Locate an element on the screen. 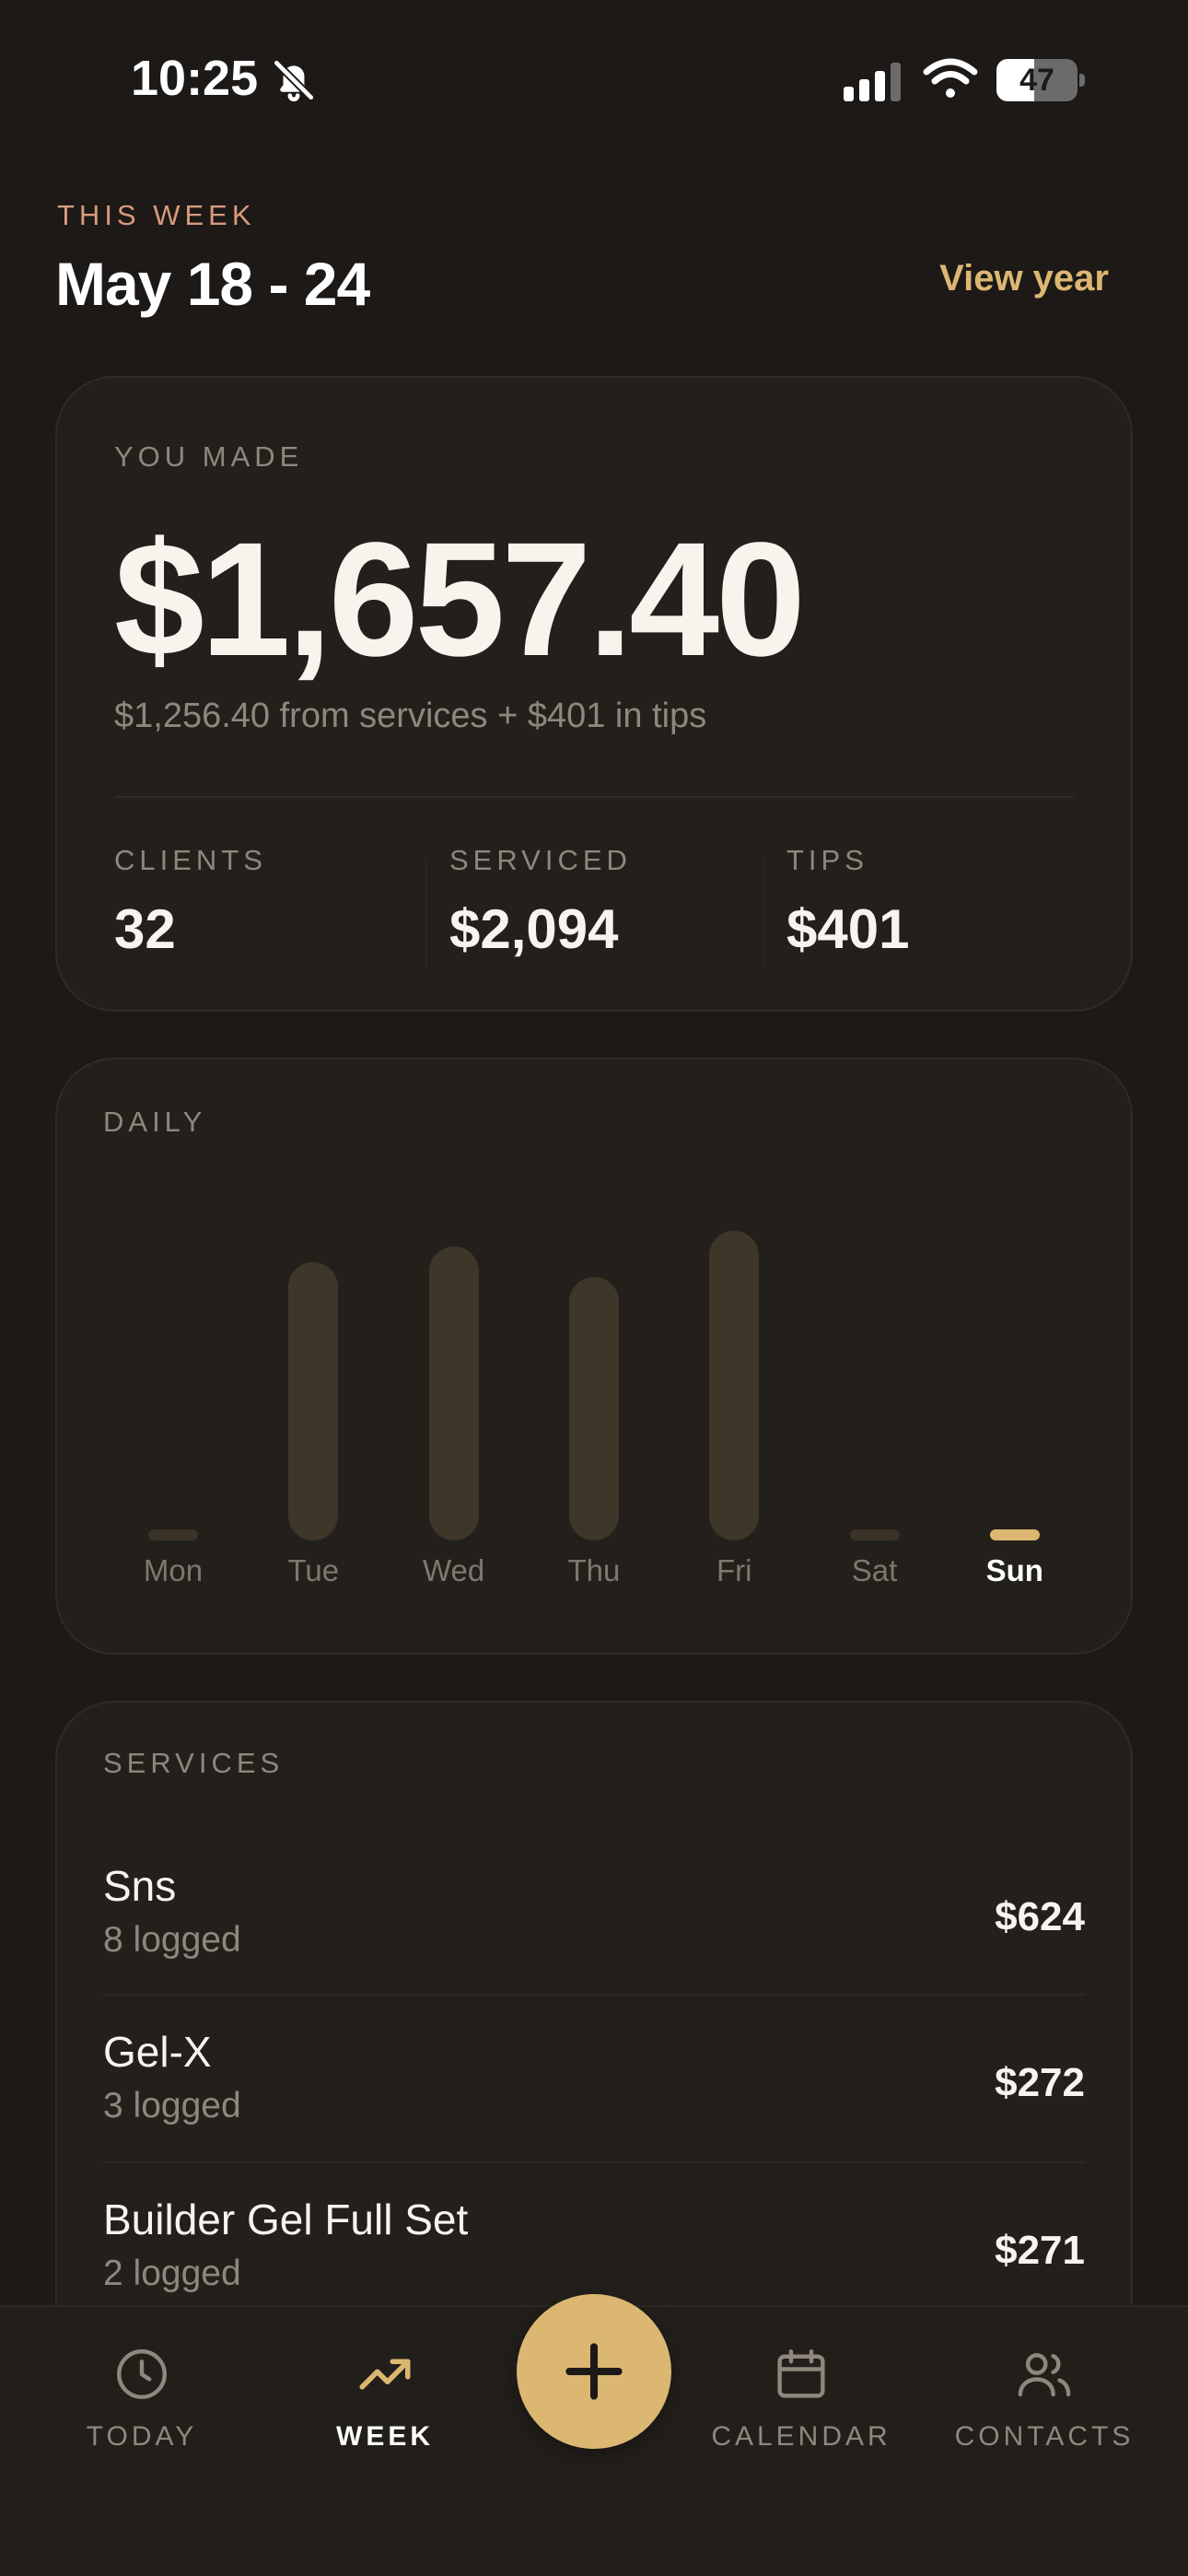 This screenshot has height=2576, width=1188. plus-icon is located at coordinates (594, 2371).